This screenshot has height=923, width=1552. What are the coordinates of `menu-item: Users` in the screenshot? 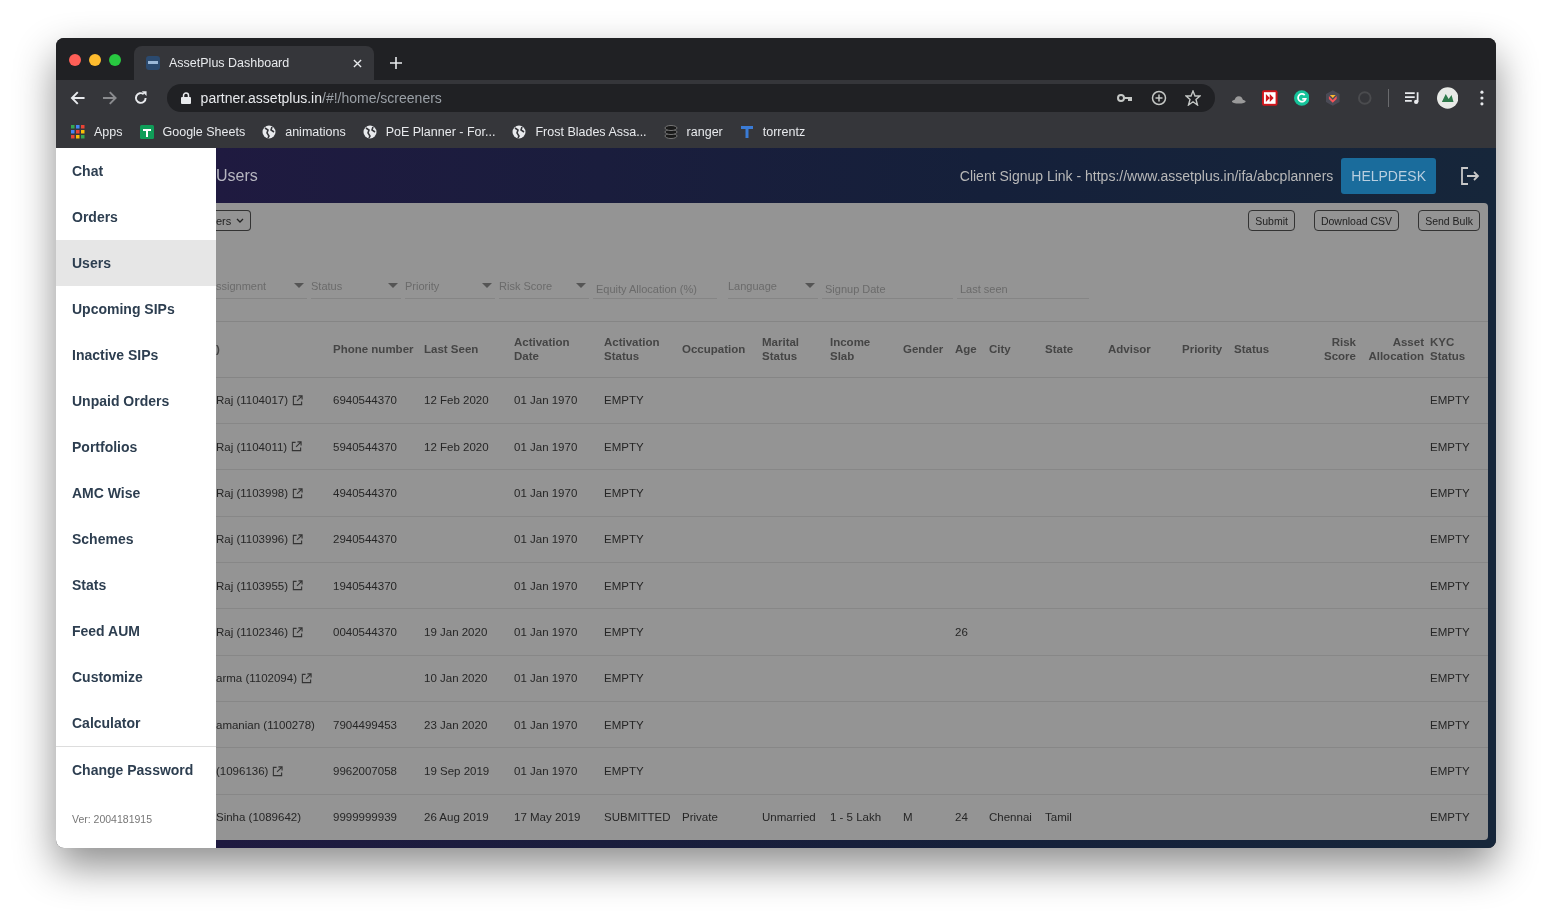 It's located at (136, 263).